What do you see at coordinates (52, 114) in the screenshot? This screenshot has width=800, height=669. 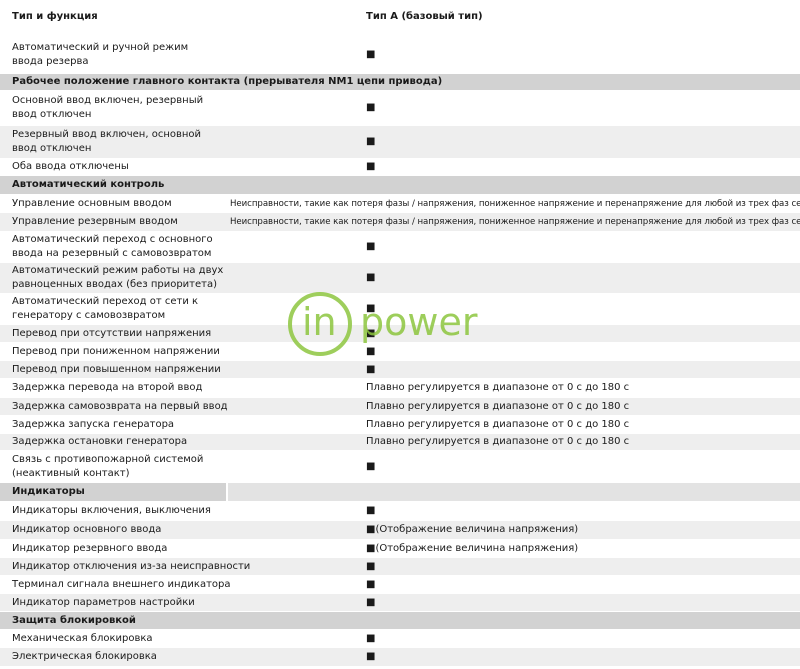 I see `feature-label-line: ввод отключен` at bounding box center [52, 114].